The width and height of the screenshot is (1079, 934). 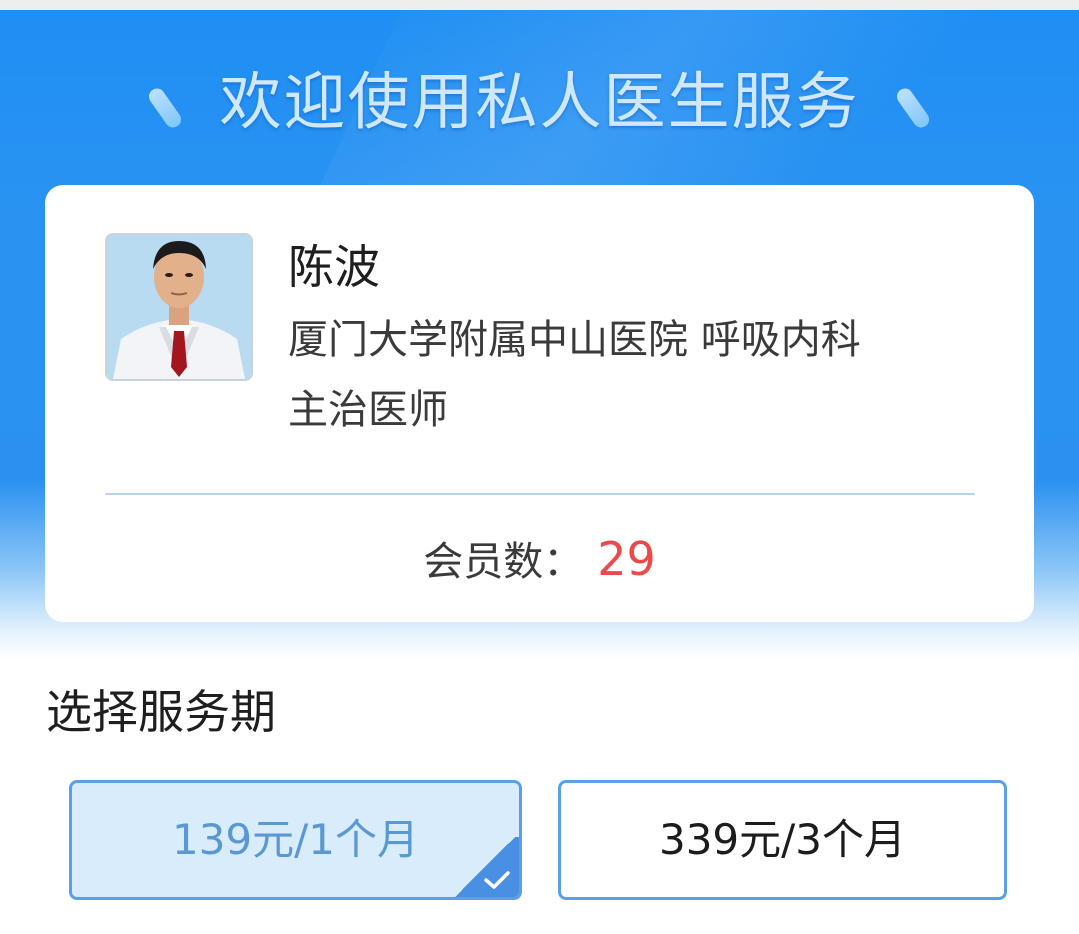 I want to click on checkmark-icon, so click(x=497, y=880).